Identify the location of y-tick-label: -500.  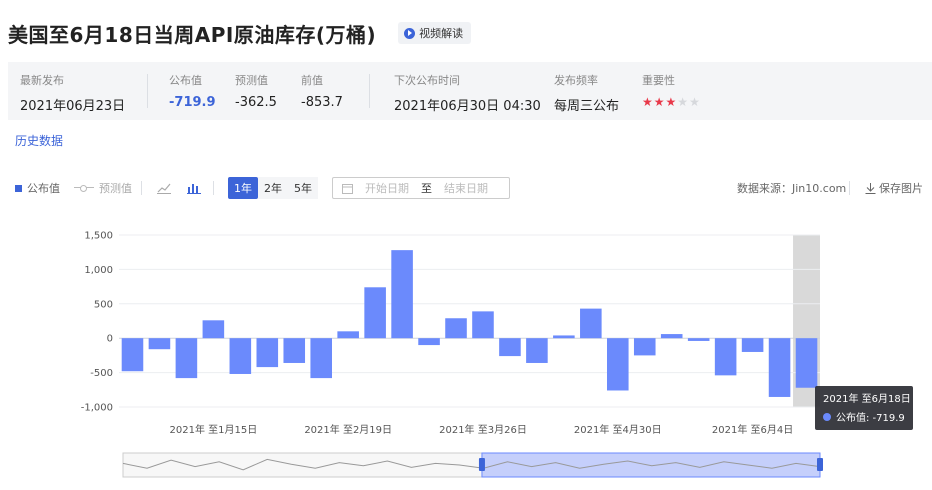
(101, 373).